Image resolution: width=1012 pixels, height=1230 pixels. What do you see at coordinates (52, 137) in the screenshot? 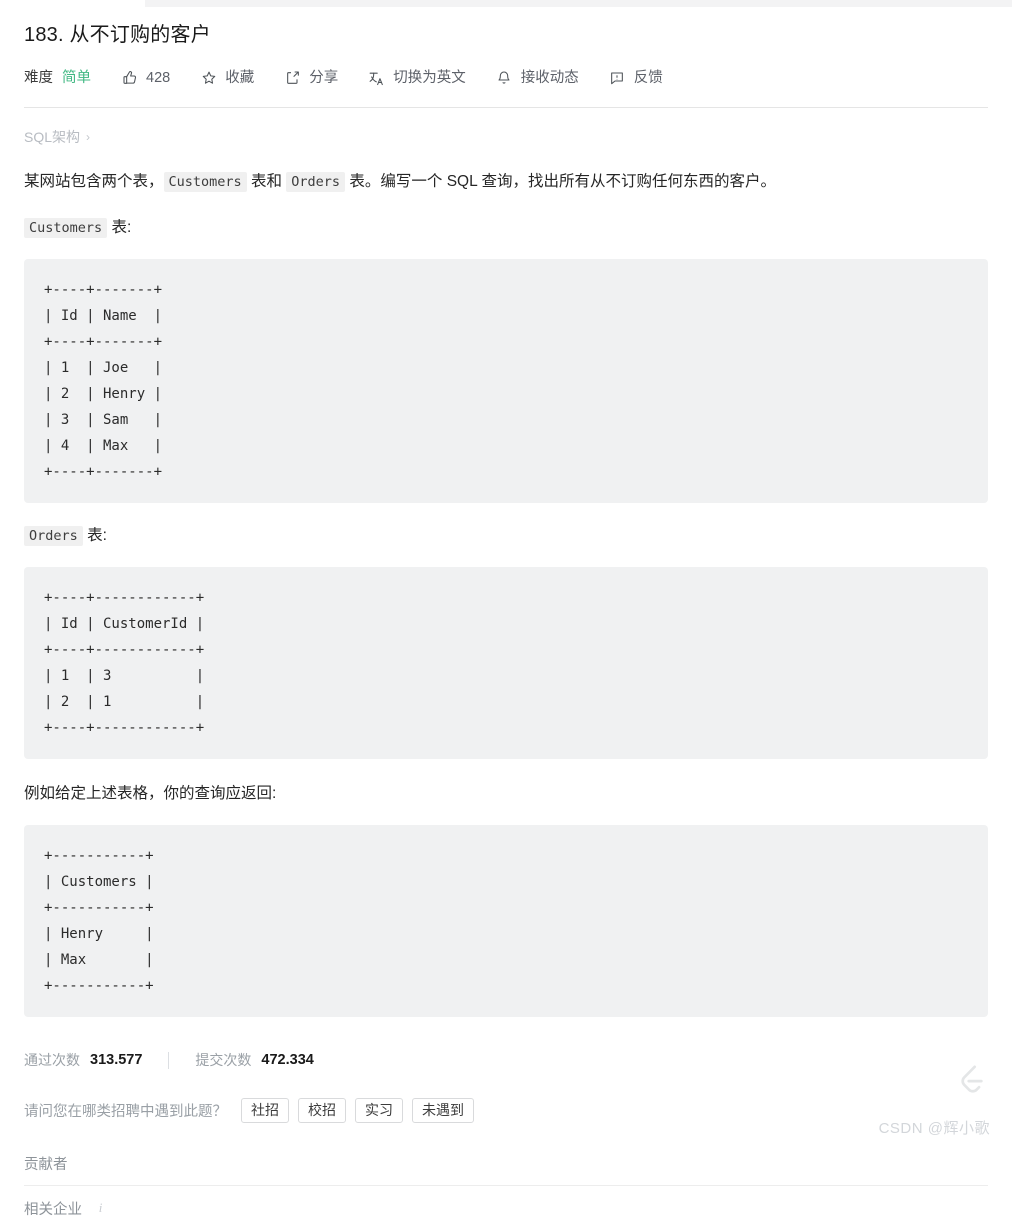
I see `breadcrumb-sql-schema: SQL架构` at bounding box center [52, 137].